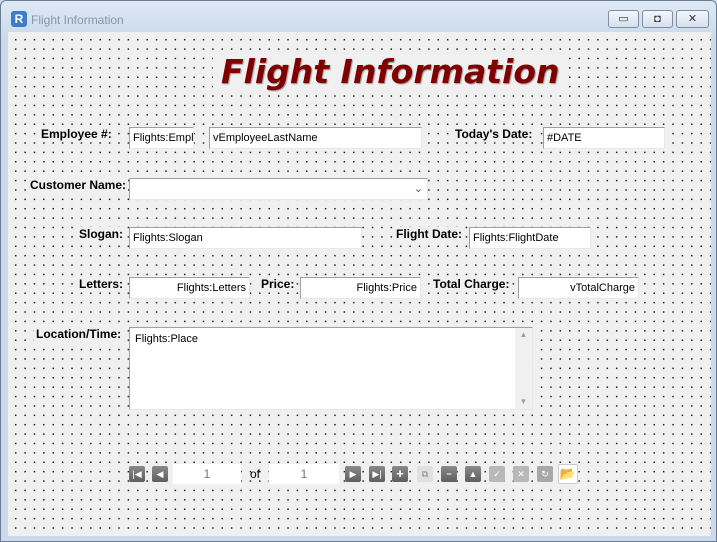 Image resolution: width=717 pixels, height=542 pixels. I want to click on price-label: Price:, so click(278, 284).